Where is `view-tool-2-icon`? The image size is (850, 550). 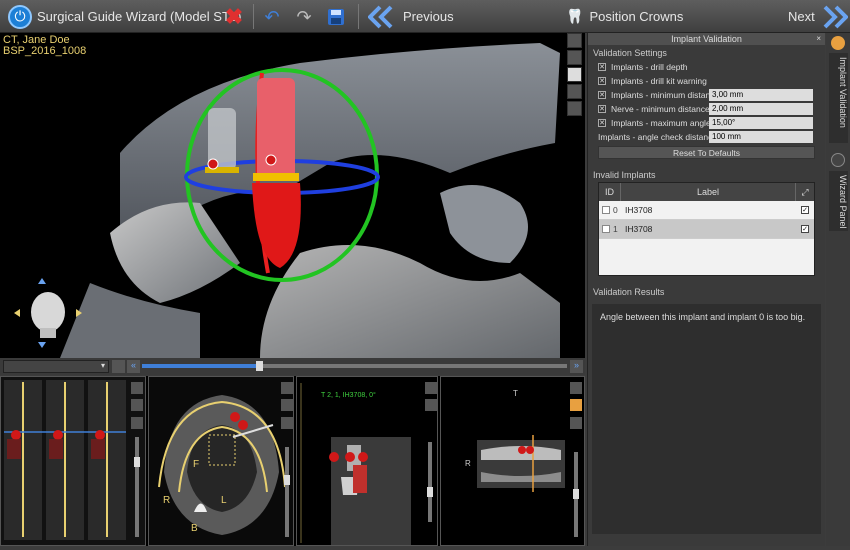
view-tool-2-icon is located at coordinates (574, 57).